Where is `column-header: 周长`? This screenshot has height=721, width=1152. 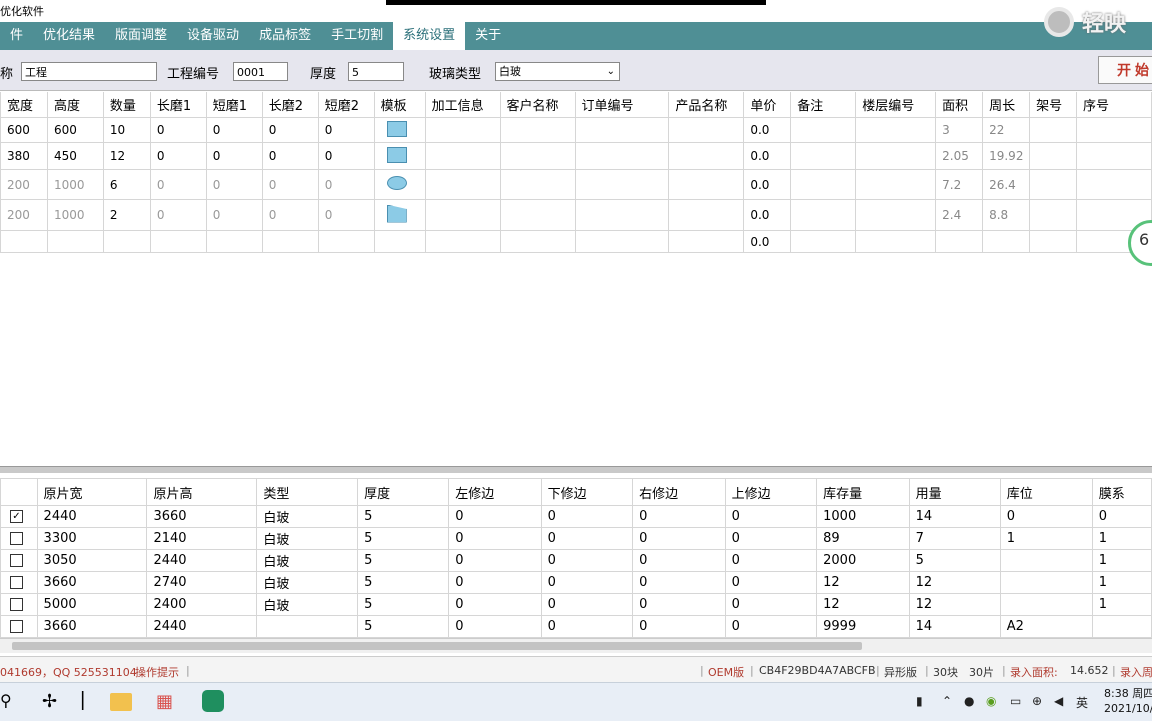
column-header: 周长 is located at coordinates (1006, 105).